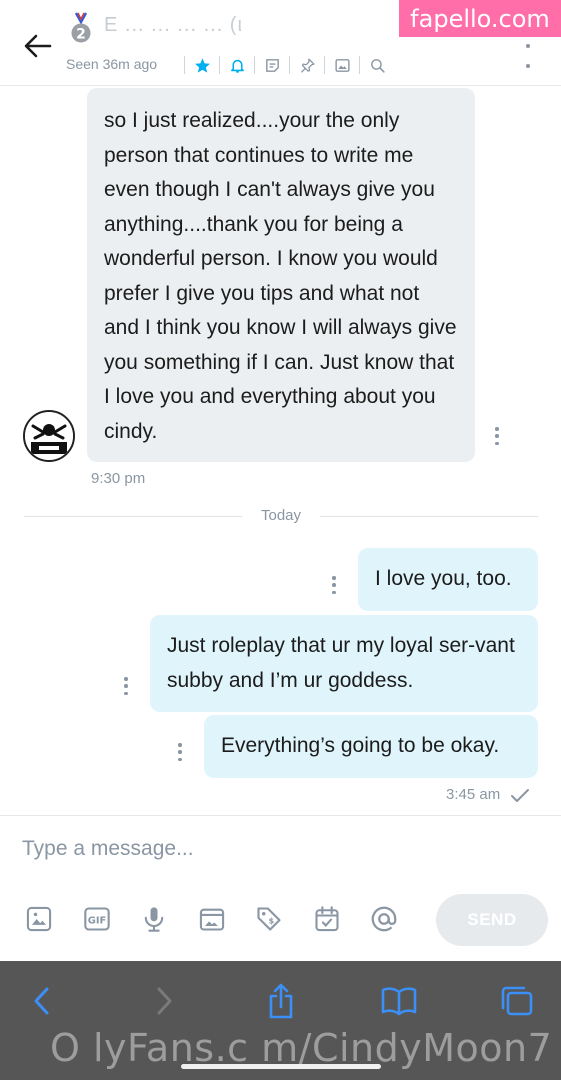 Image resolution: width=561 pixels, height=1080 pixels. Describe the element at coordinates (281, 1066) in the screenshot. I see `home-indicator` at that location.